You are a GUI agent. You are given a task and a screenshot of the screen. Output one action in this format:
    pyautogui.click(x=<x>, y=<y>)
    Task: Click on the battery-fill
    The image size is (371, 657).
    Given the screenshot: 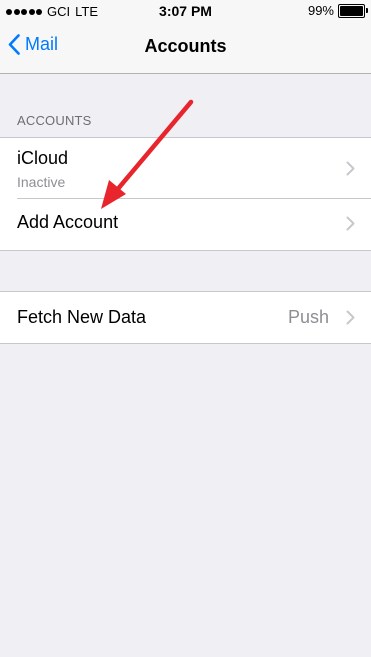 What is the action you would take?
    pyautogui.click(x=351, y=10)
    